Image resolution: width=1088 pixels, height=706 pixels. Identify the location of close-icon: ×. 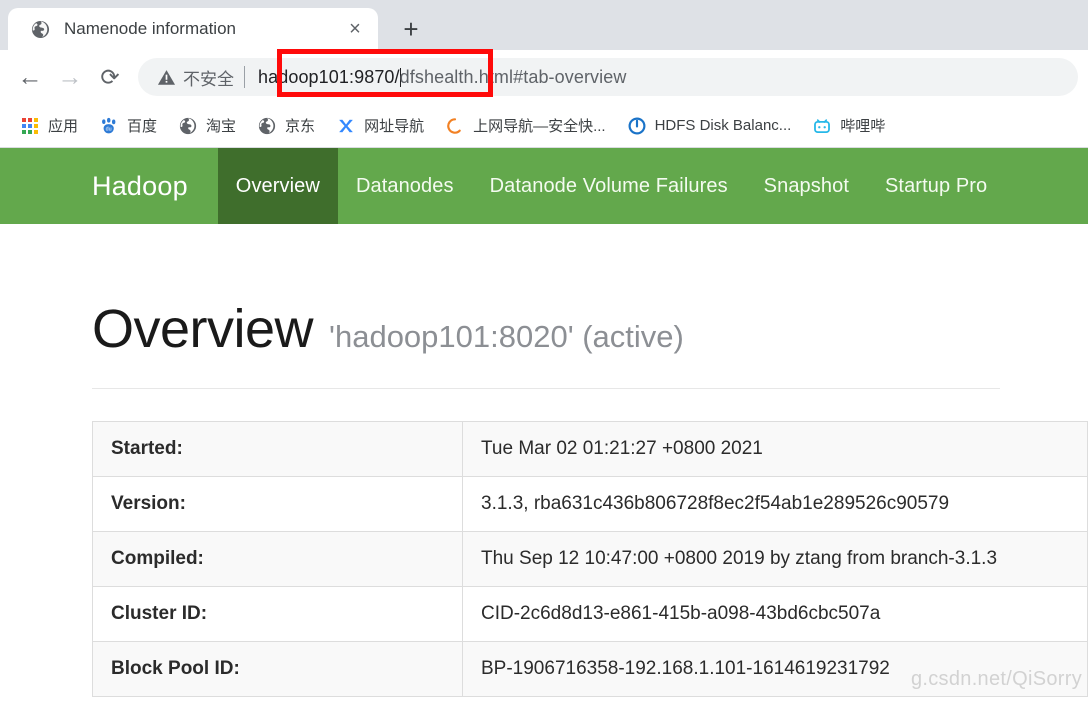
(355, 29).